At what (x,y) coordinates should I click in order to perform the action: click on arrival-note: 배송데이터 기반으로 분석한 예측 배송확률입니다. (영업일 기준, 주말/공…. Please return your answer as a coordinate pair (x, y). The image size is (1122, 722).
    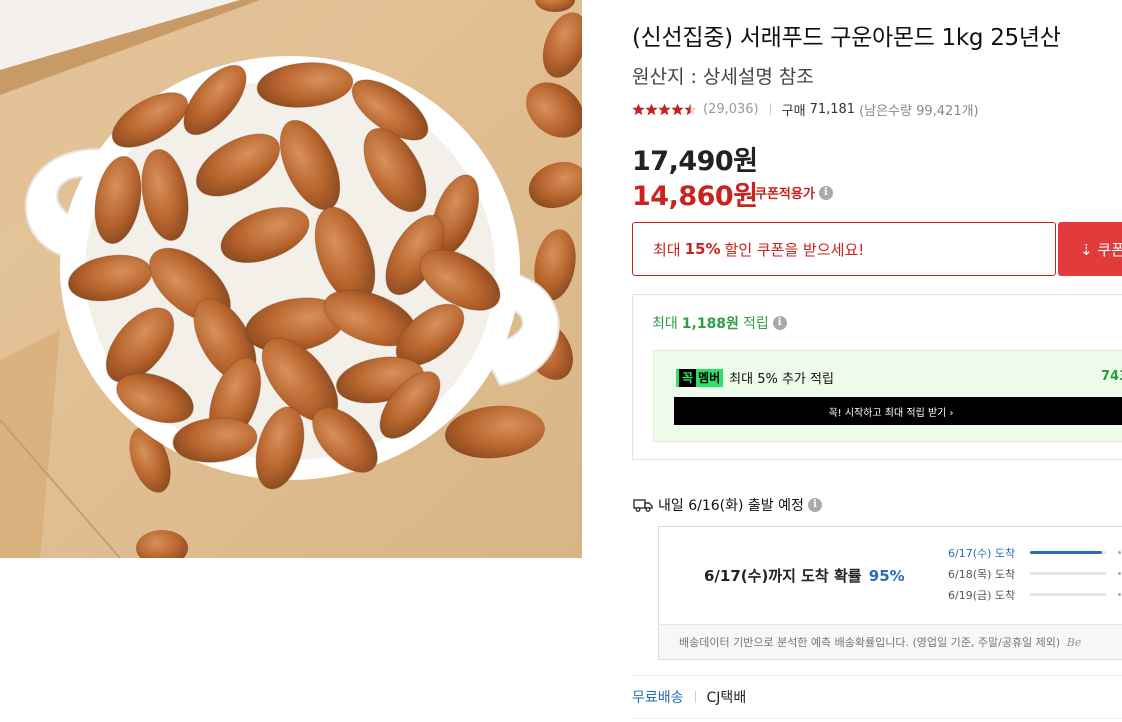
    Looking at the image, I should click on (880, 642).